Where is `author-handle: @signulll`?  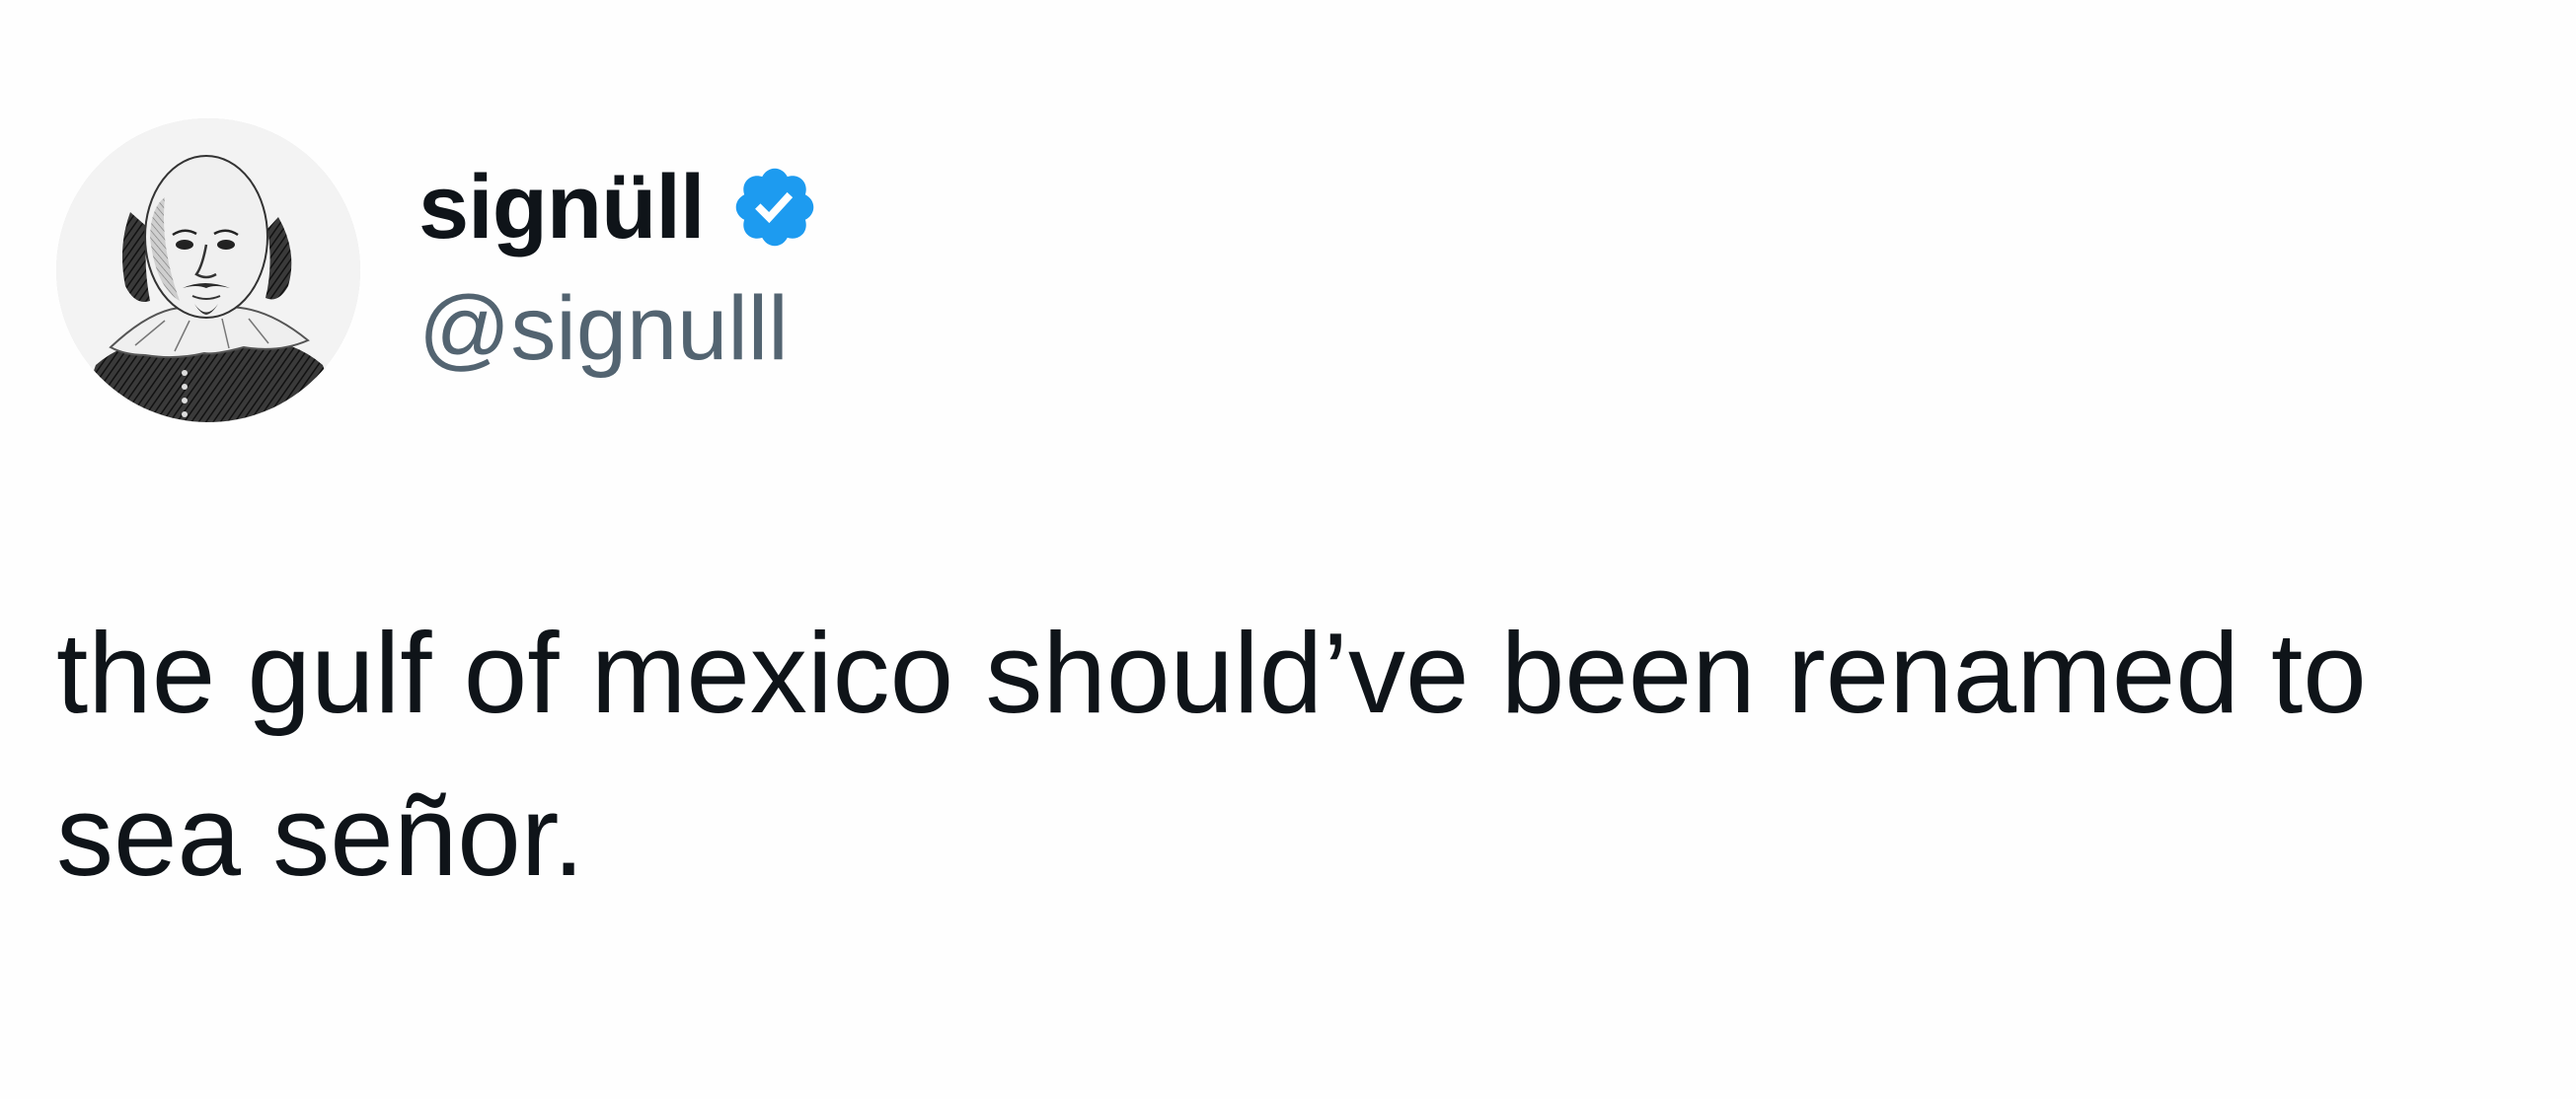
author-handle: @signulll is located at coordinates (603, 329).